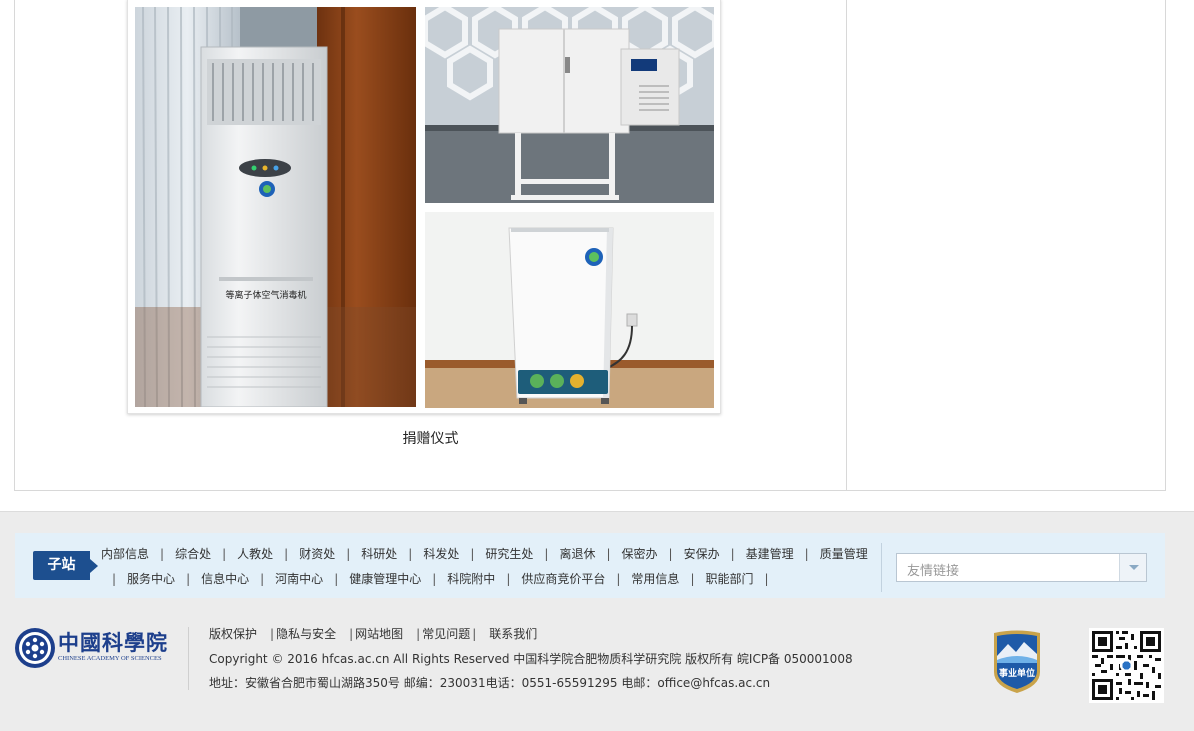  What do you see at coordinates (65, 565) in the screenshot?
I see `substation-badge: 子站` at bounding box center [65, 565].